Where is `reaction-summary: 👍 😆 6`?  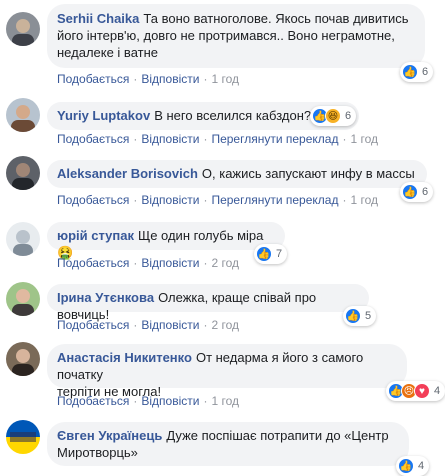 reaction-summary: 👍 😆 6 is located at coordinates (333, 116).